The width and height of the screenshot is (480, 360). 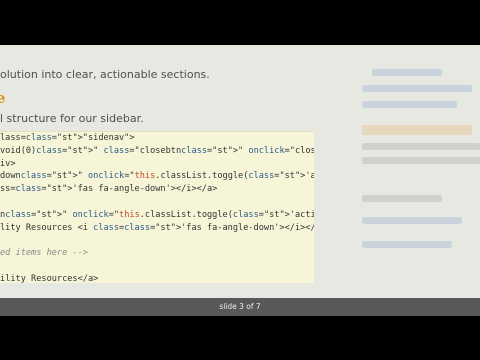 I want to click on code-line: ed items here -->, so click(x=44, y=253).